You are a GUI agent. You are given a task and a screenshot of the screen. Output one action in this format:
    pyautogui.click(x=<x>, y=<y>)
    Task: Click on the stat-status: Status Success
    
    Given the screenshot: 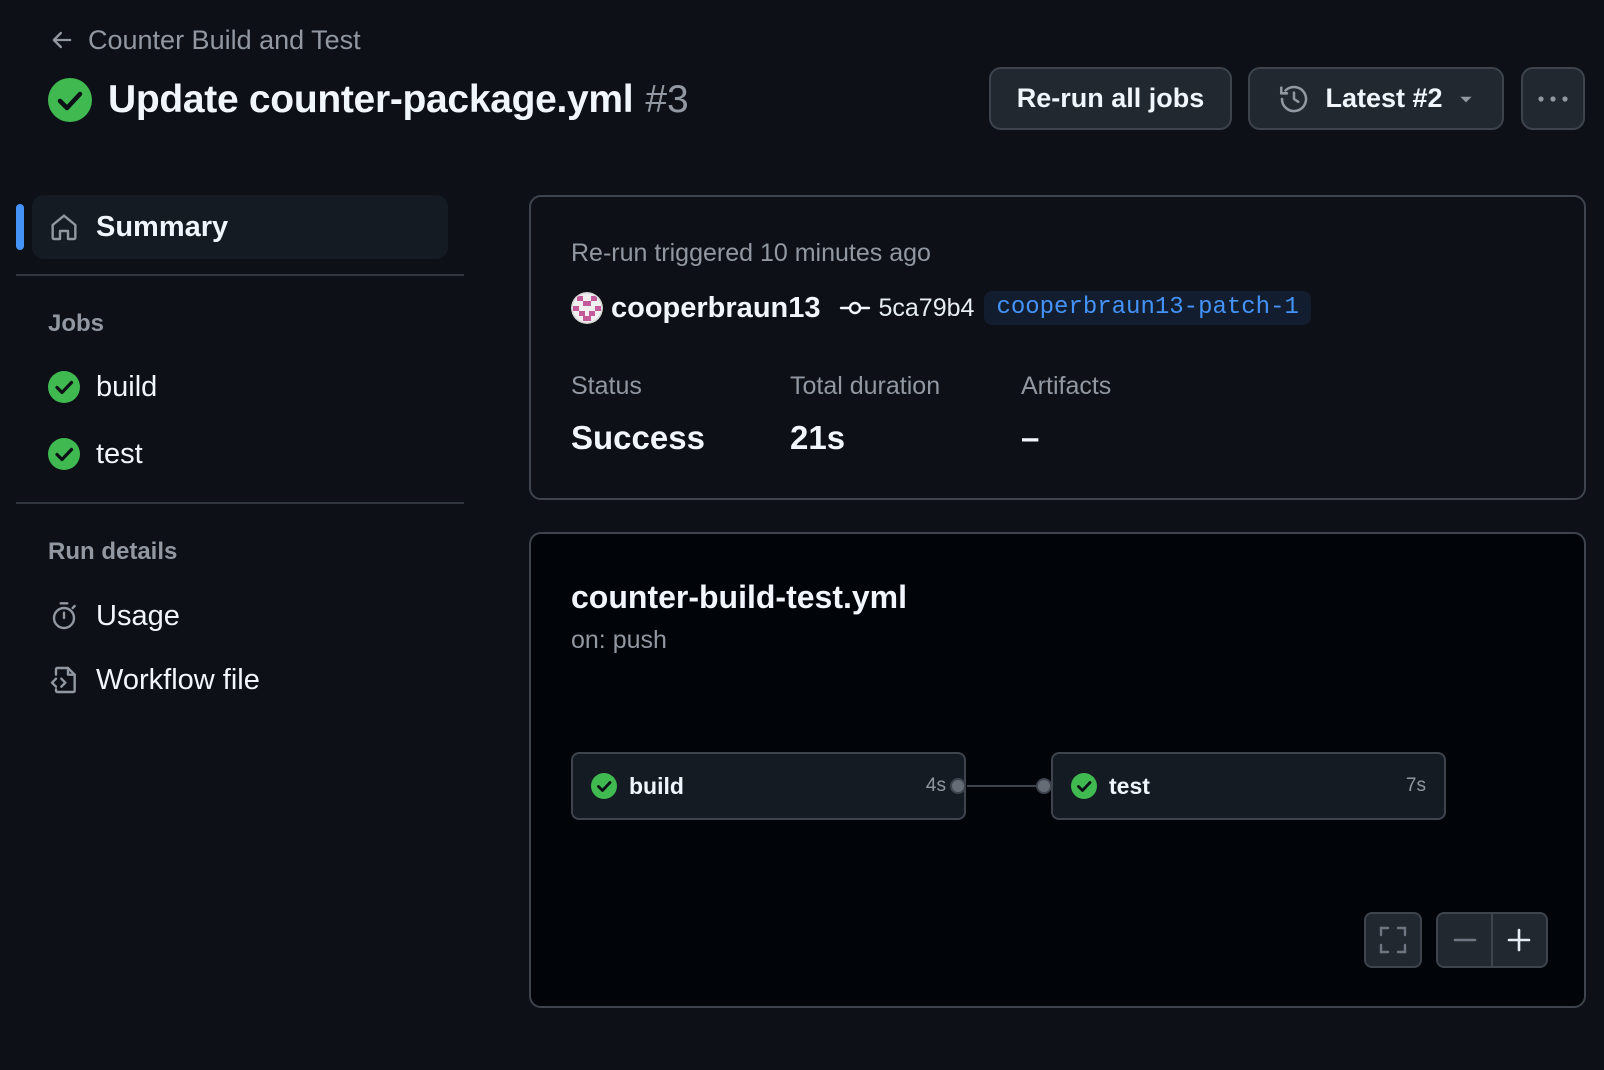 What is the action you would take?
    pyautogui.click(x=638, y=414)
    